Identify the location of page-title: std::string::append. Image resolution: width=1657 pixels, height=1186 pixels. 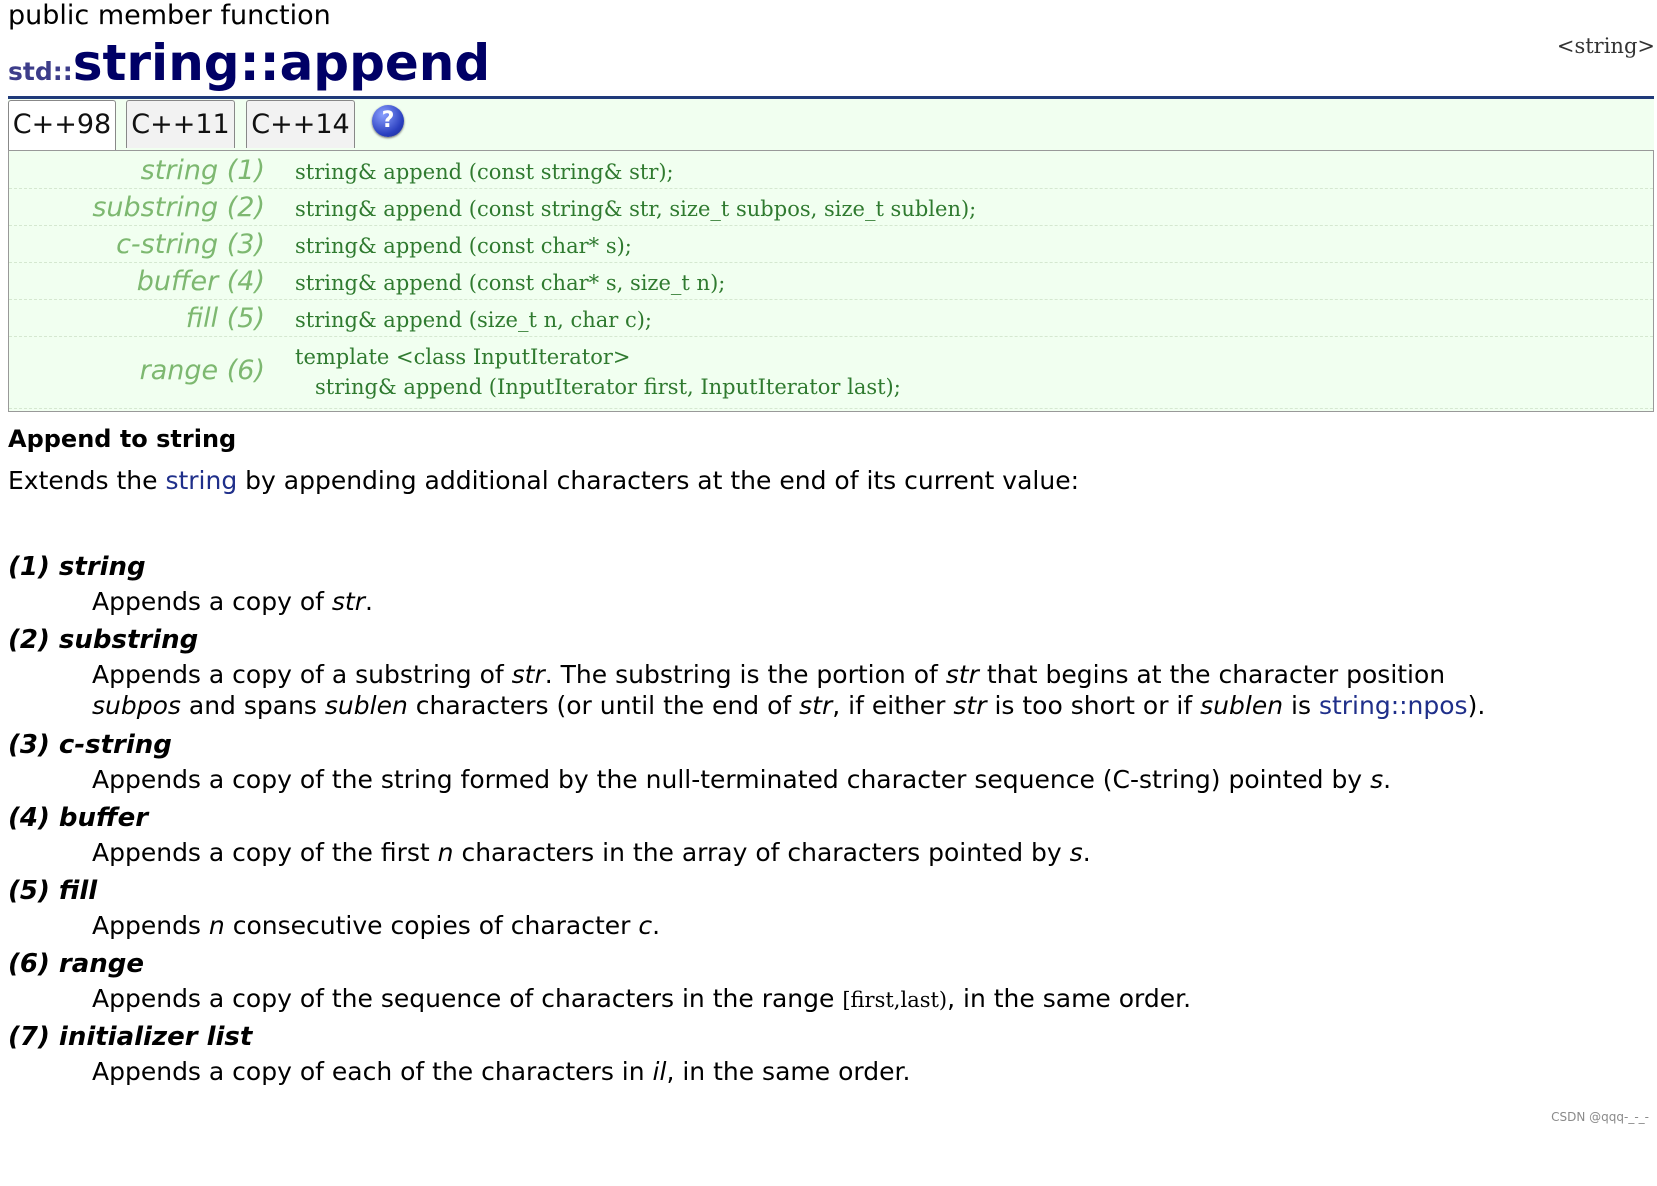
(249, 63).